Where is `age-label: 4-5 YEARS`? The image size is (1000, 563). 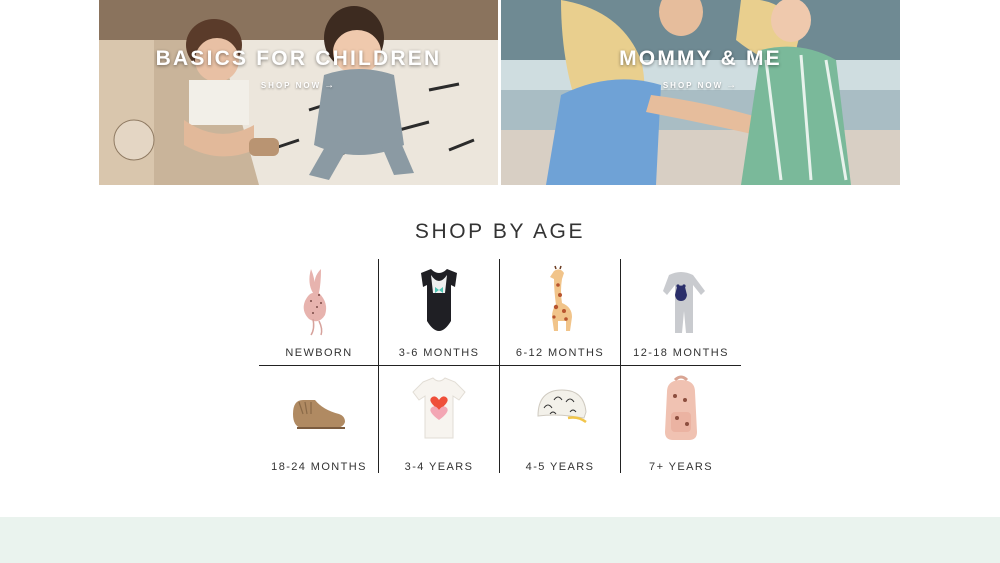
age-label: 4-5 YEARS is located at coordinates (560, 467).